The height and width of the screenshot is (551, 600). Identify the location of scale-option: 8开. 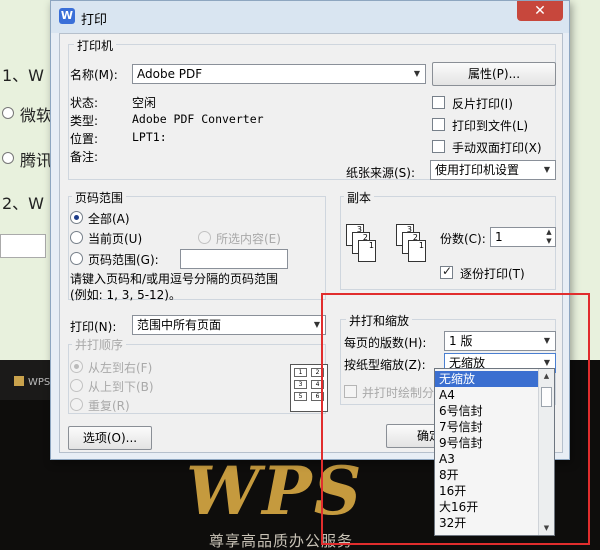
(487, 475).